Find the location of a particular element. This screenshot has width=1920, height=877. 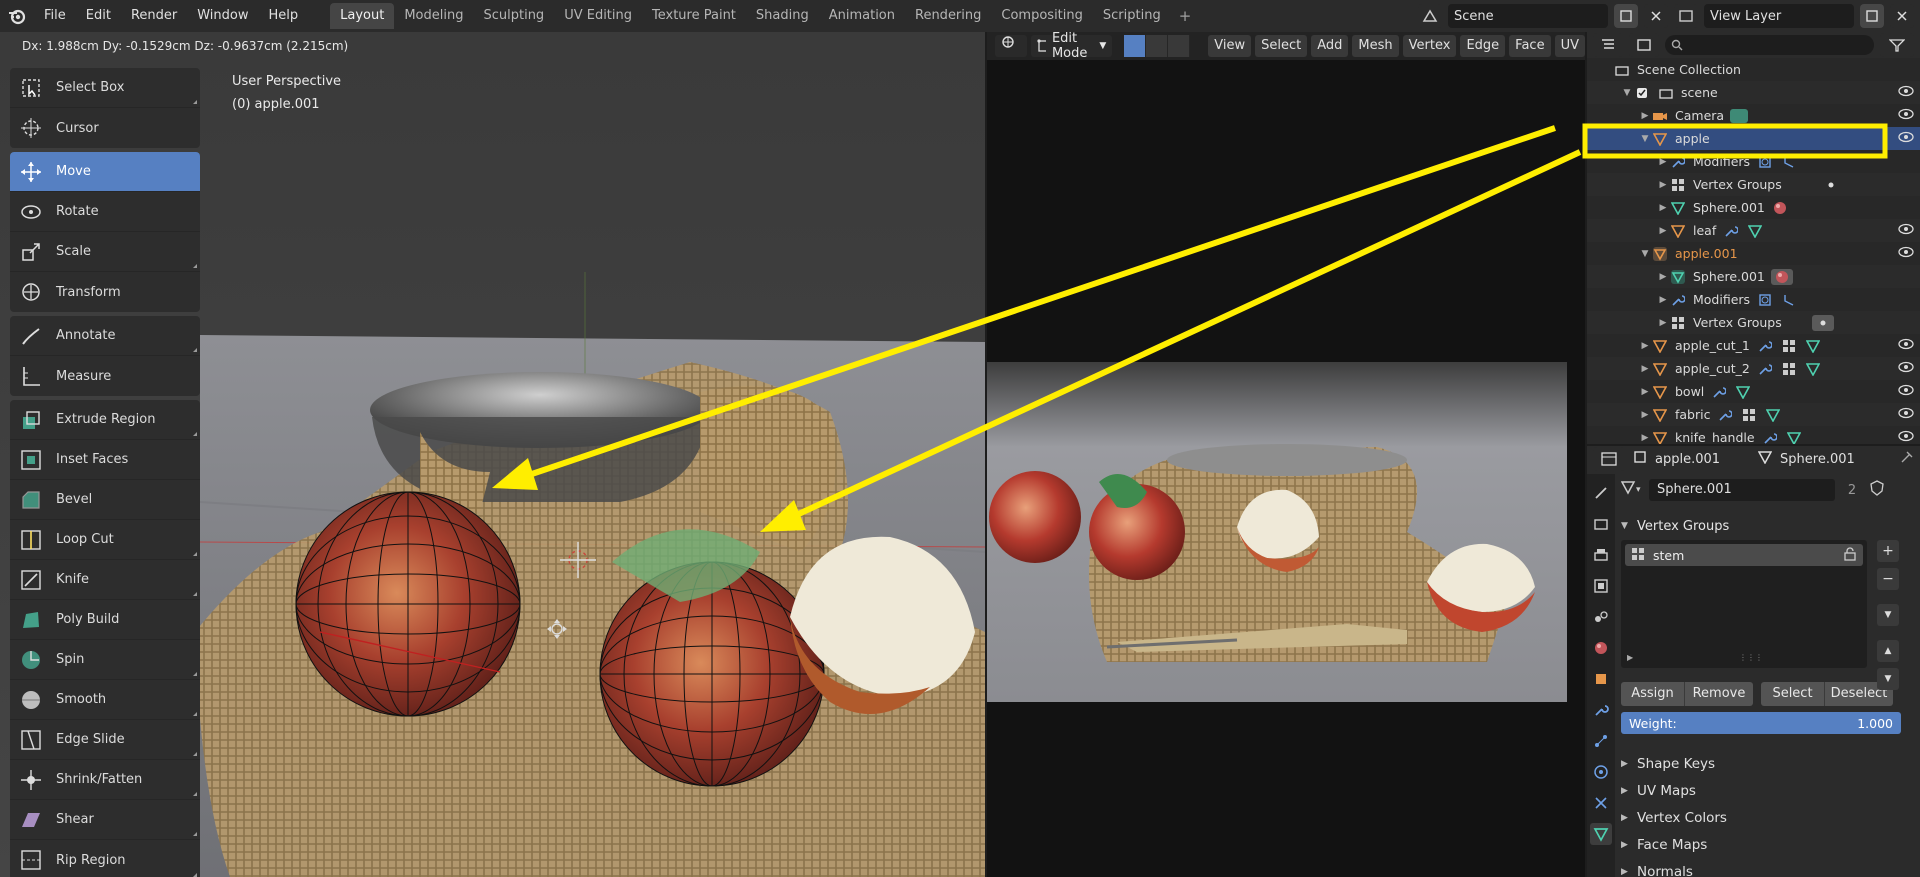

outliner-row-vertex-groups-b: ▶ Vertex Groups is located at coordinates (1753, 322).